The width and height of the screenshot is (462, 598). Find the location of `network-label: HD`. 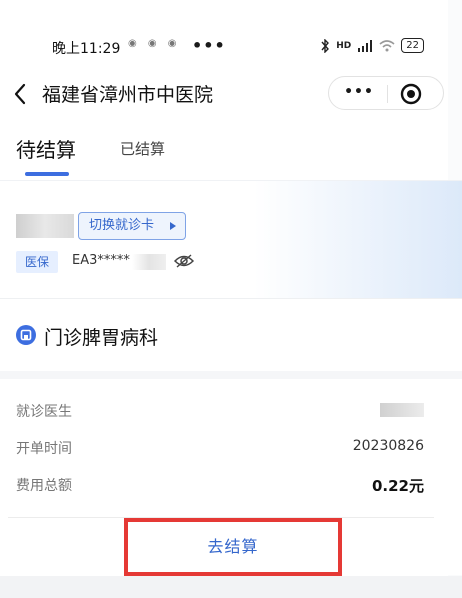

network-label: HD is located at coordinates (344, 45).